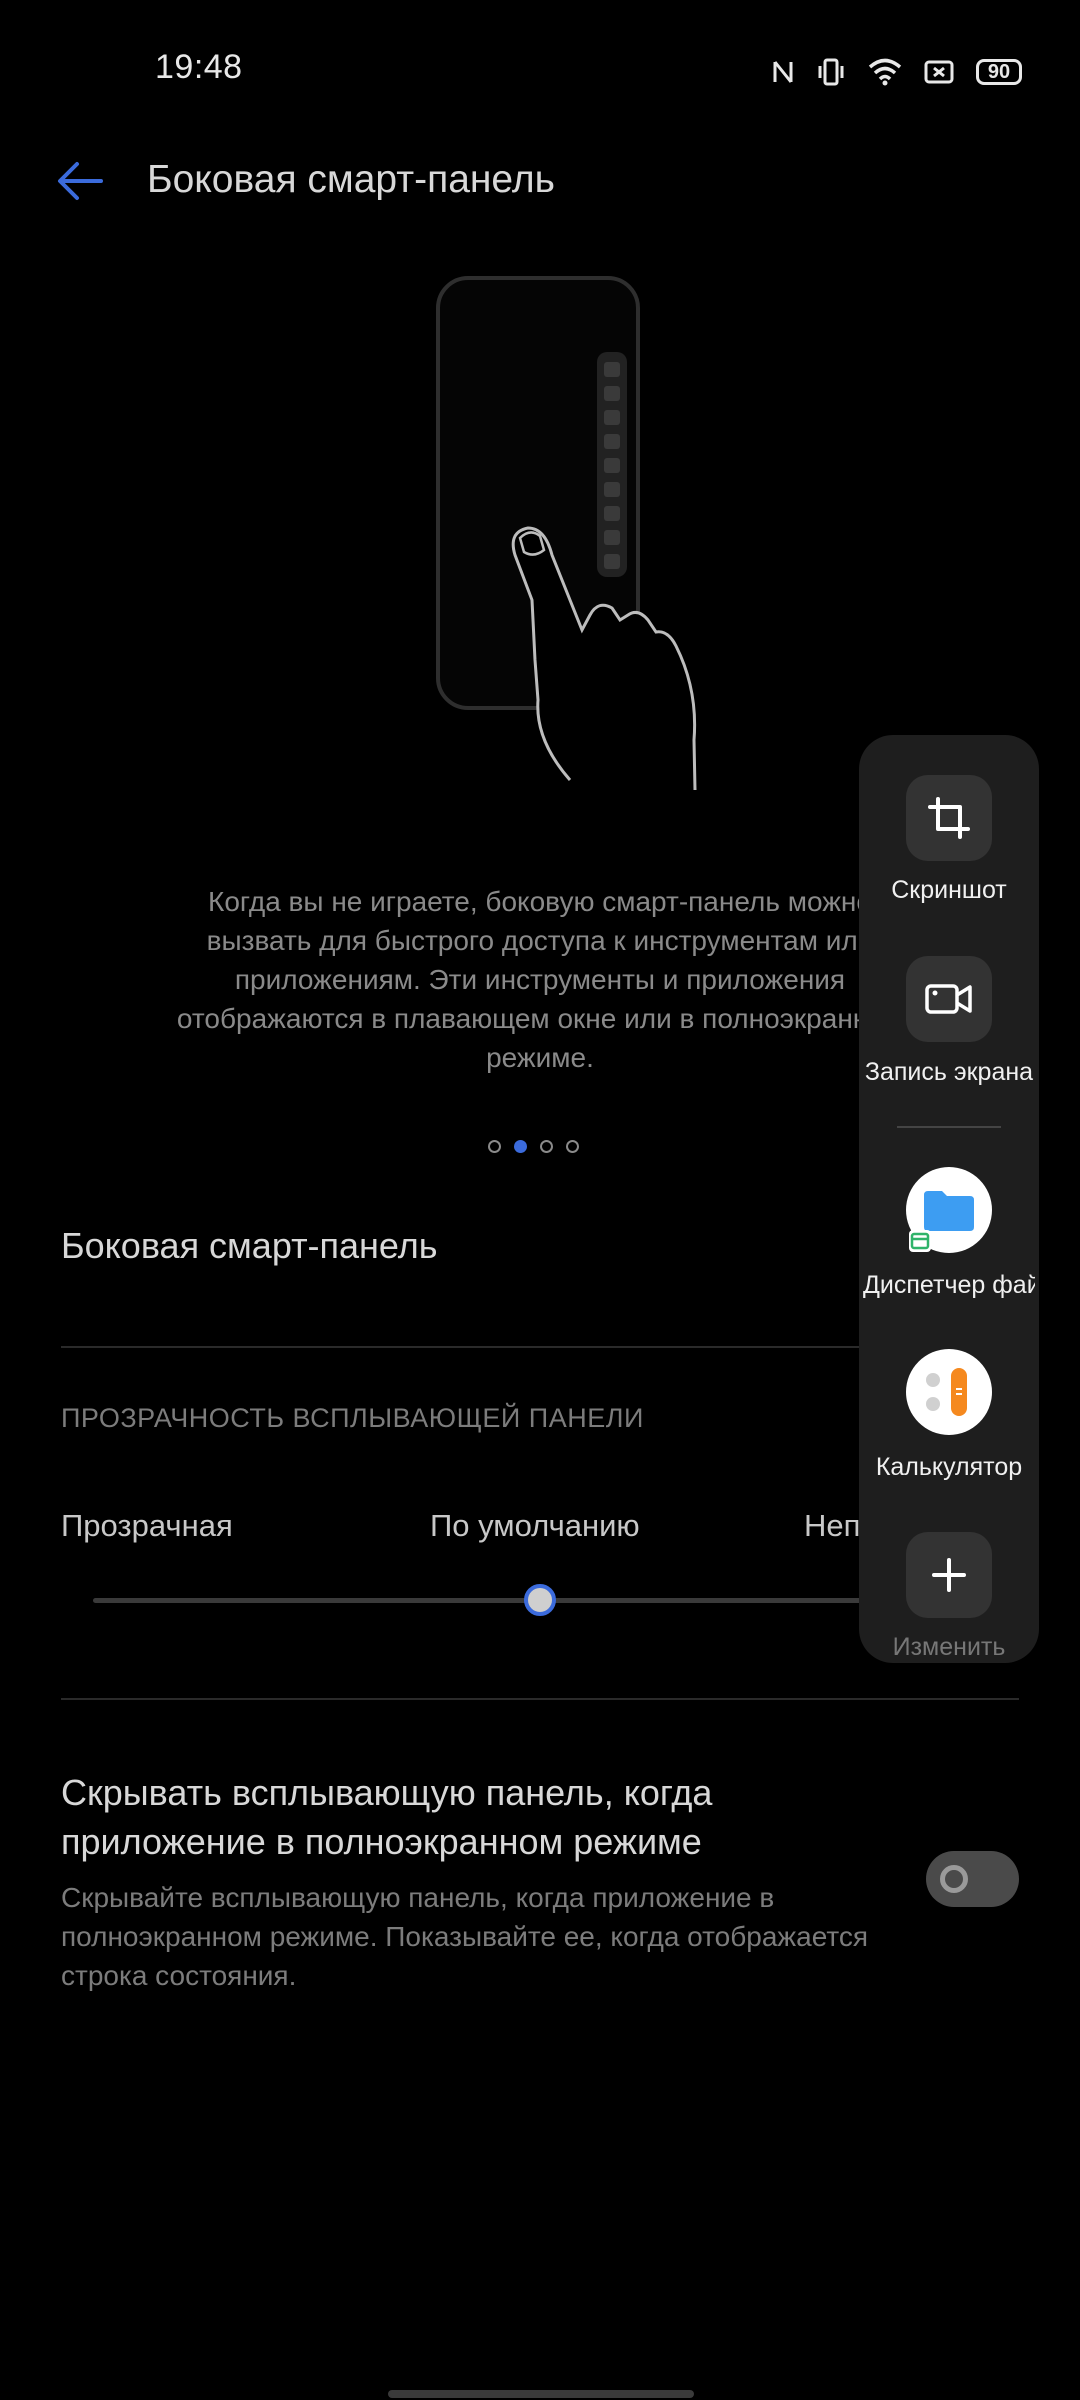 This screenshot has height=2400, width=1080. Describe the element at coordinates (885, 72) in the screenshot. I see `wifi-icon` at that location.